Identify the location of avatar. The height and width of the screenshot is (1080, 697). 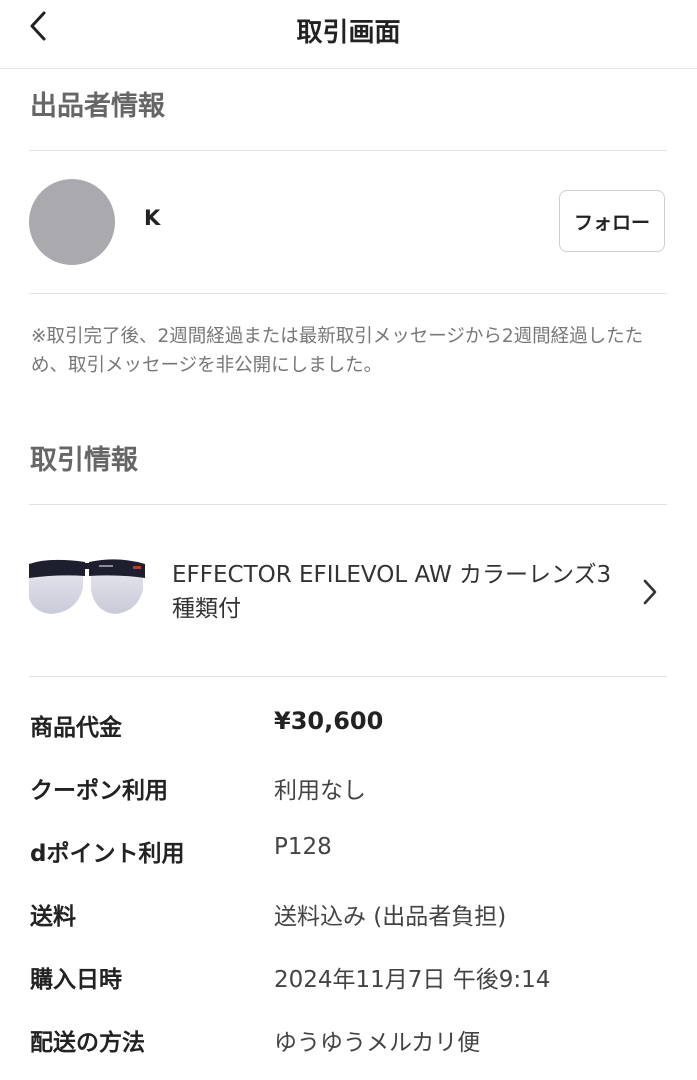
(72, 222).